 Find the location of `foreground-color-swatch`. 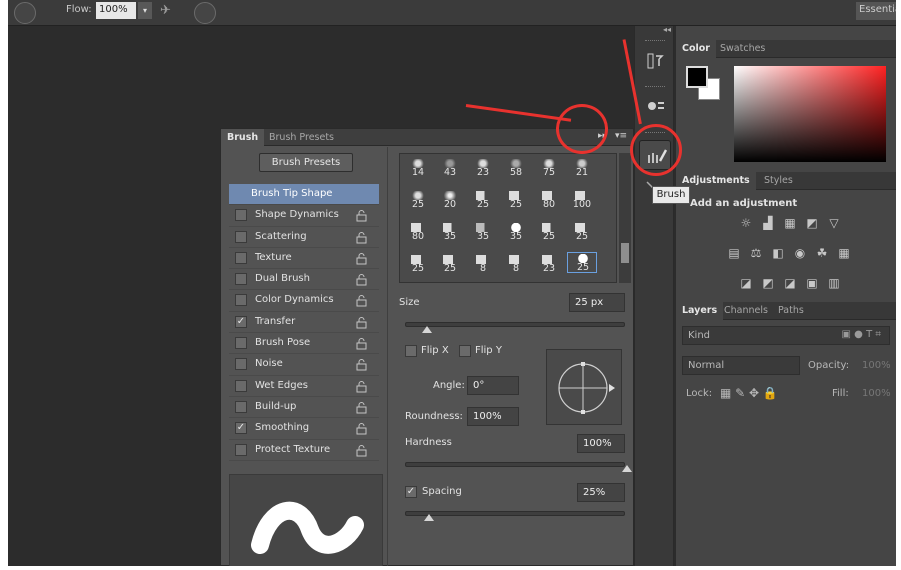

foreground-color-swatch is located at coordinates (697, 77).